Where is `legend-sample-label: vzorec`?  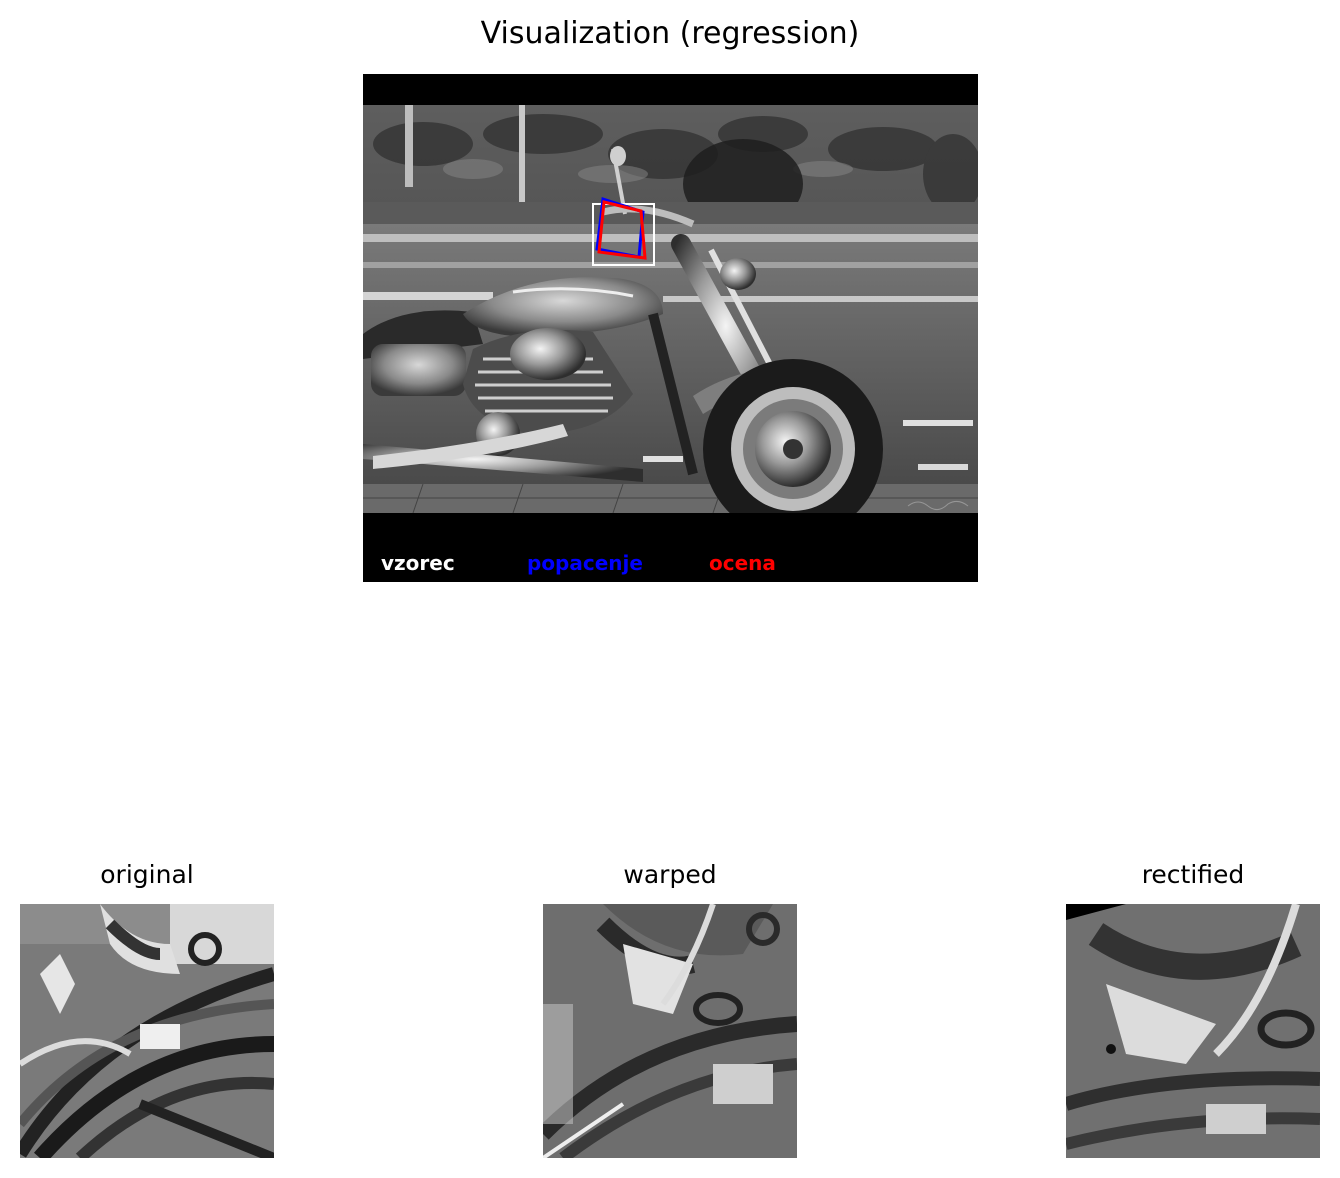
legend-sample-label: vzorec is located at coordinates (418, 563).